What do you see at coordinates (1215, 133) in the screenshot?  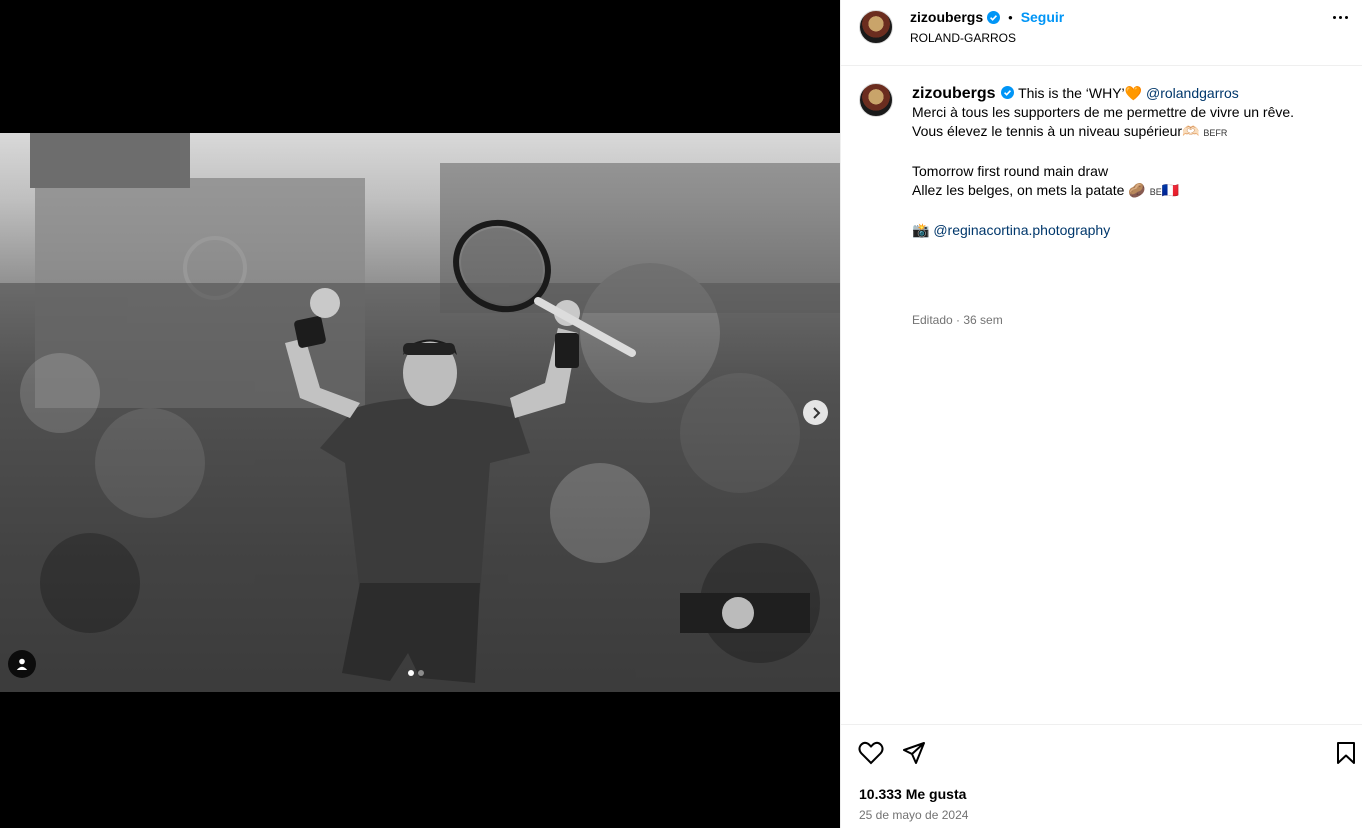 I see `flag-label: BEFR` at bounding box center [1215, 133].